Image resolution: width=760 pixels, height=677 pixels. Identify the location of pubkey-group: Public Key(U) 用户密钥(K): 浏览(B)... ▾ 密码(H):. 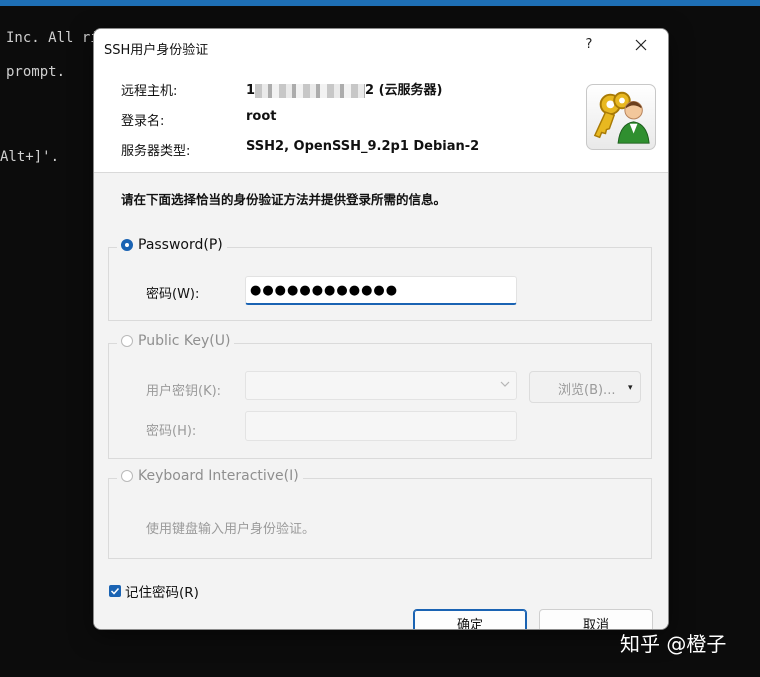
(380, 396).